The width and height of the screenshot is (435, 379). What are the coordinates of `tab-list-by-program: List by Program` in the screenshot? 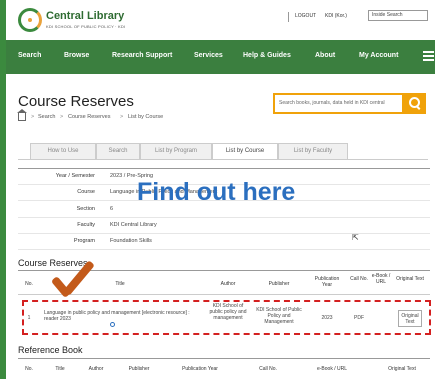 It's located at (176, 151).